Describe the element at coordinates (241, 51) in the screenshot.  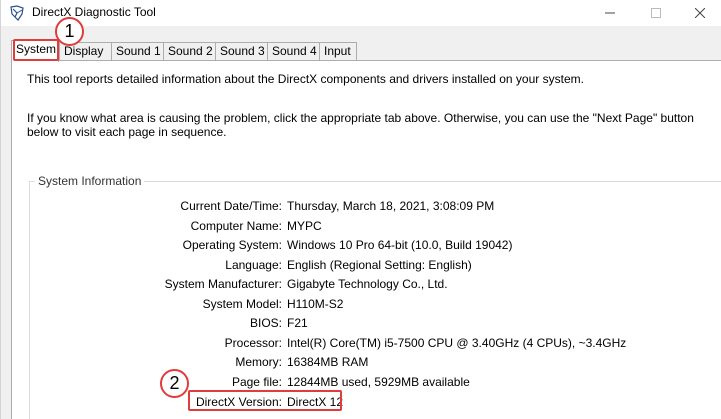
I see `tab-sound-3: Sound 3` at that location.